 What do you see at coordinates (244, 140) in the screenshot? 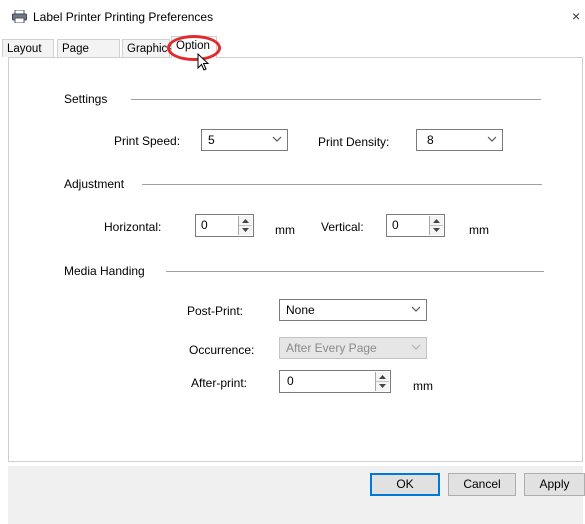
I see `print-speed-select: 5` at bounding box center [244, 140].